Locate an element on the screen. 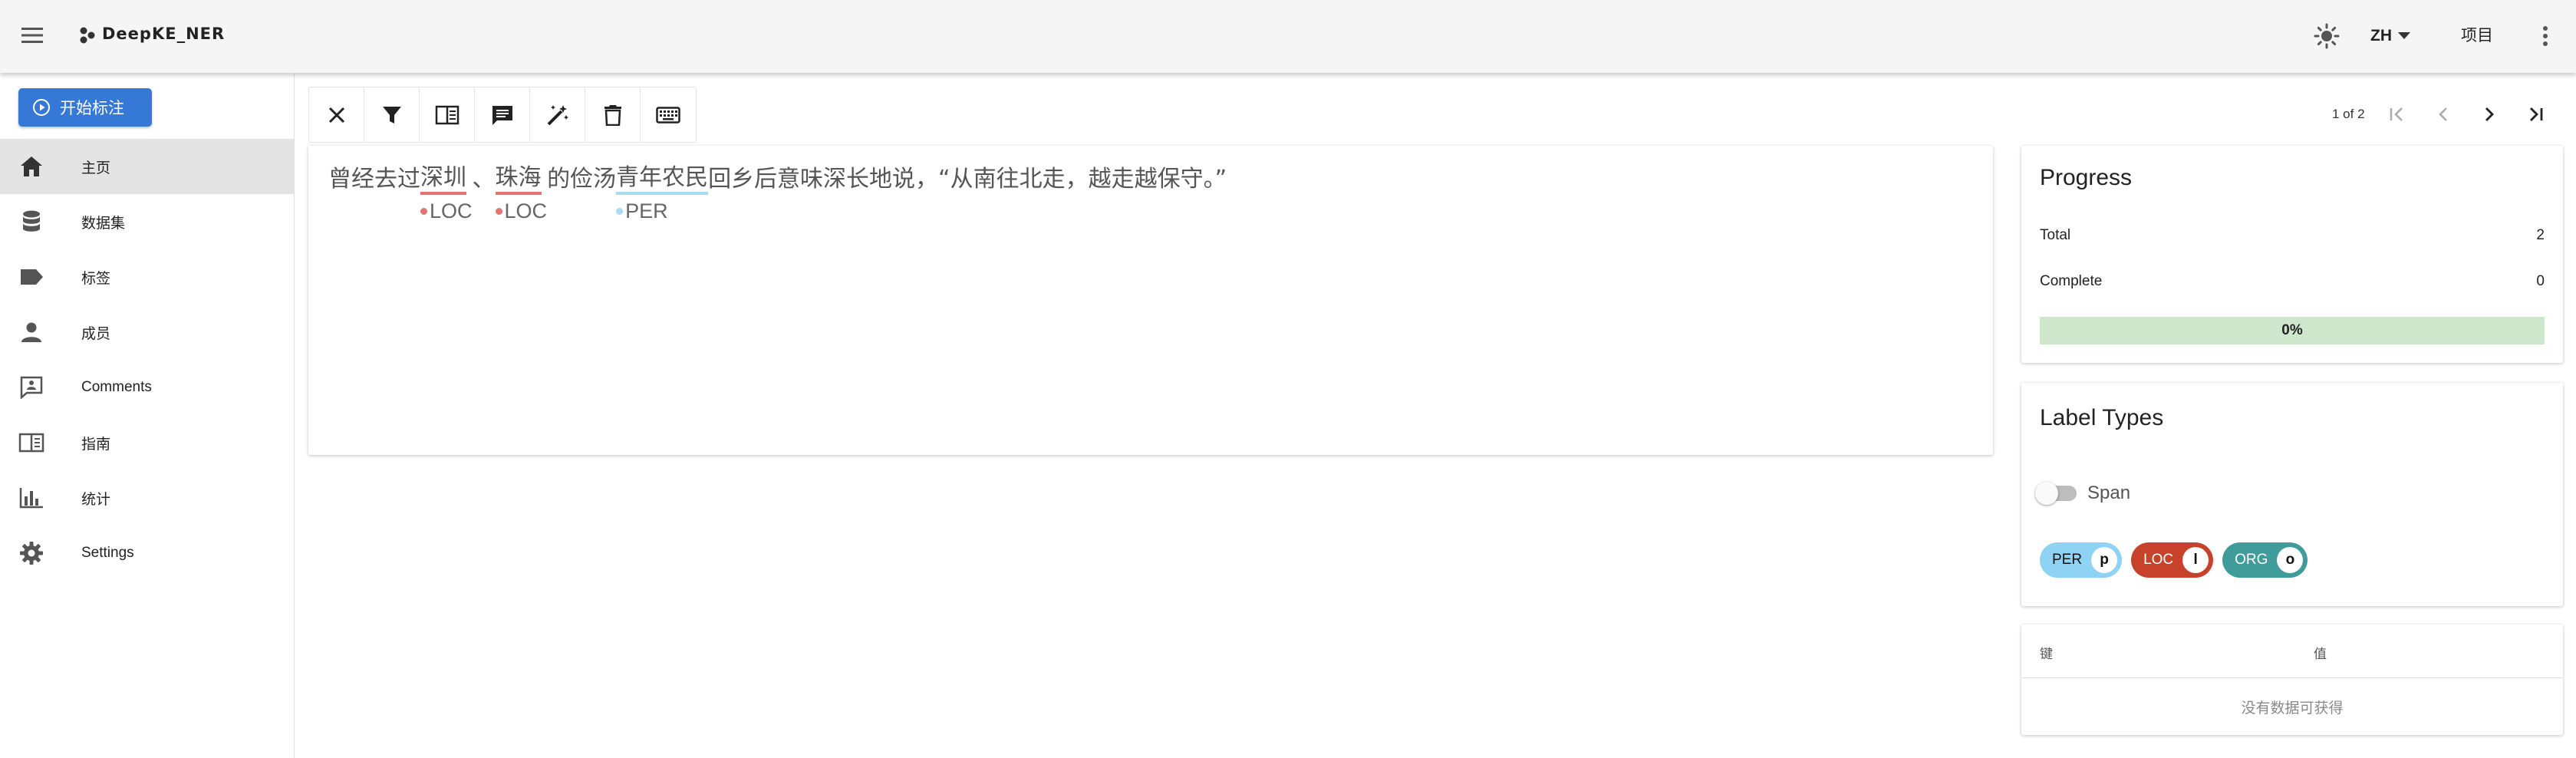  pagination: 1 of 2 is located at coordinates (2445, 114).